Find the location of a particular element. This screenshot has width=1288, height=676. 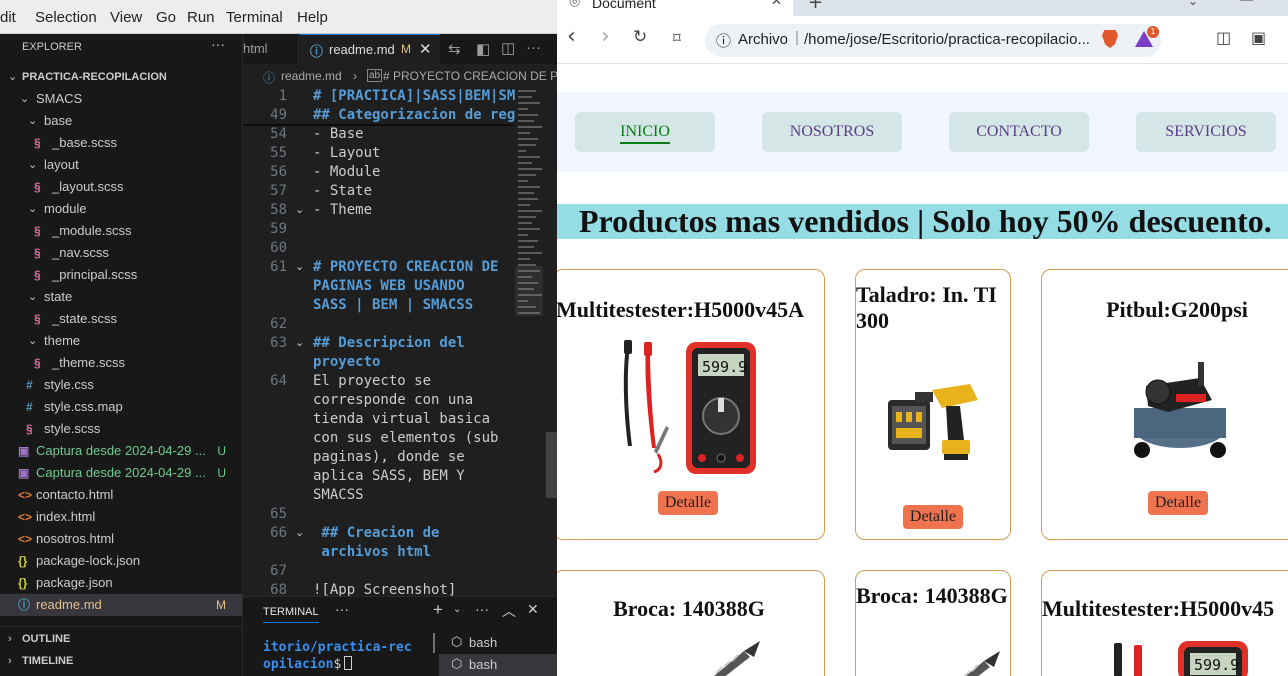

tab-readme: ⓘ readme.md M ✕ is located at coordinates (370, 49).